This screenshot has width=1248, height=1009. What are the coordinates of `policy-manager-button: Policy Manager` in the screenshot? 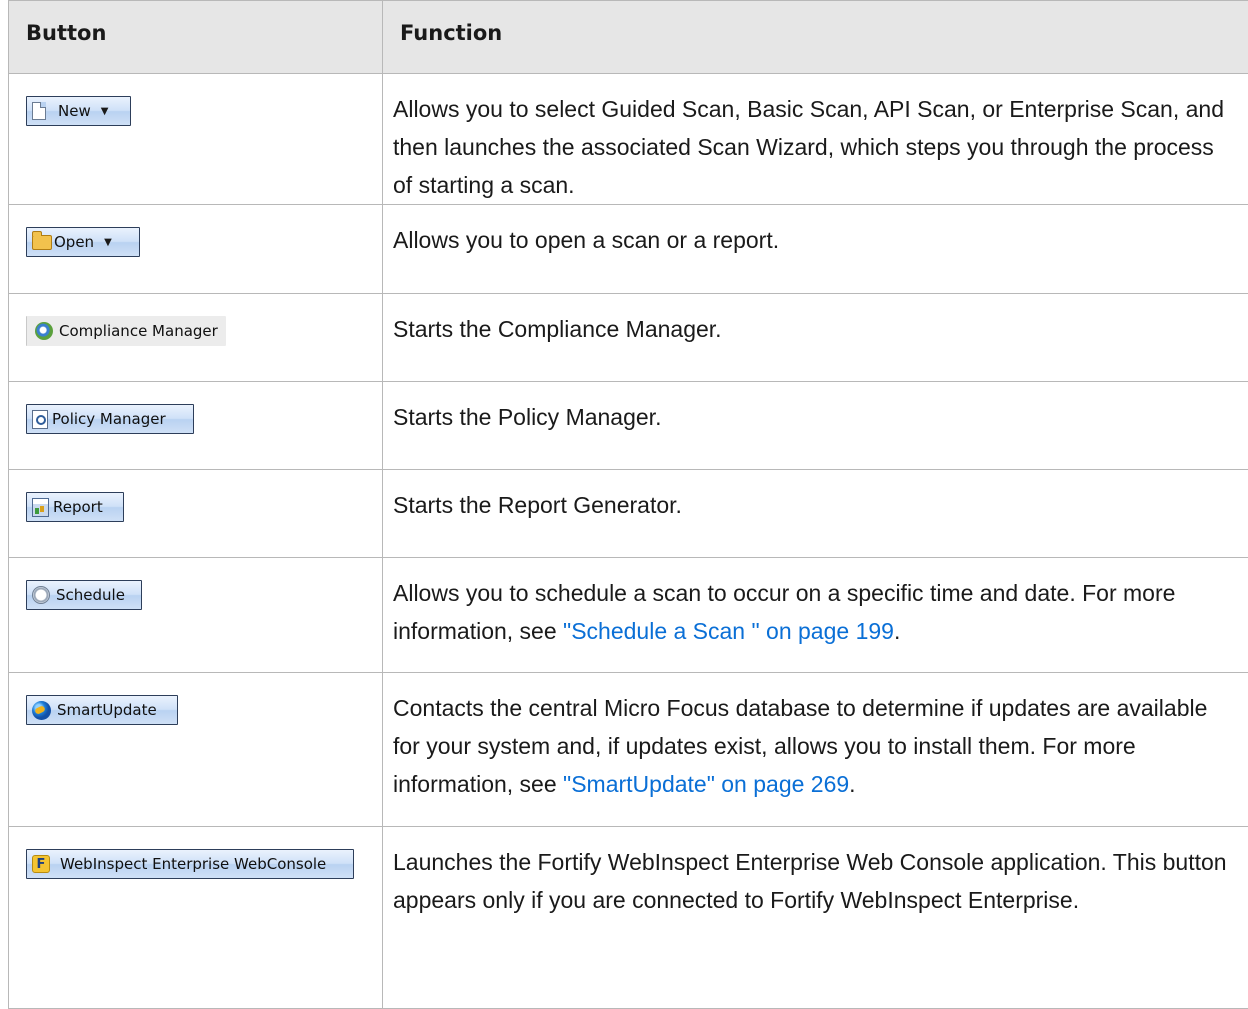 It's located at (110, 419).